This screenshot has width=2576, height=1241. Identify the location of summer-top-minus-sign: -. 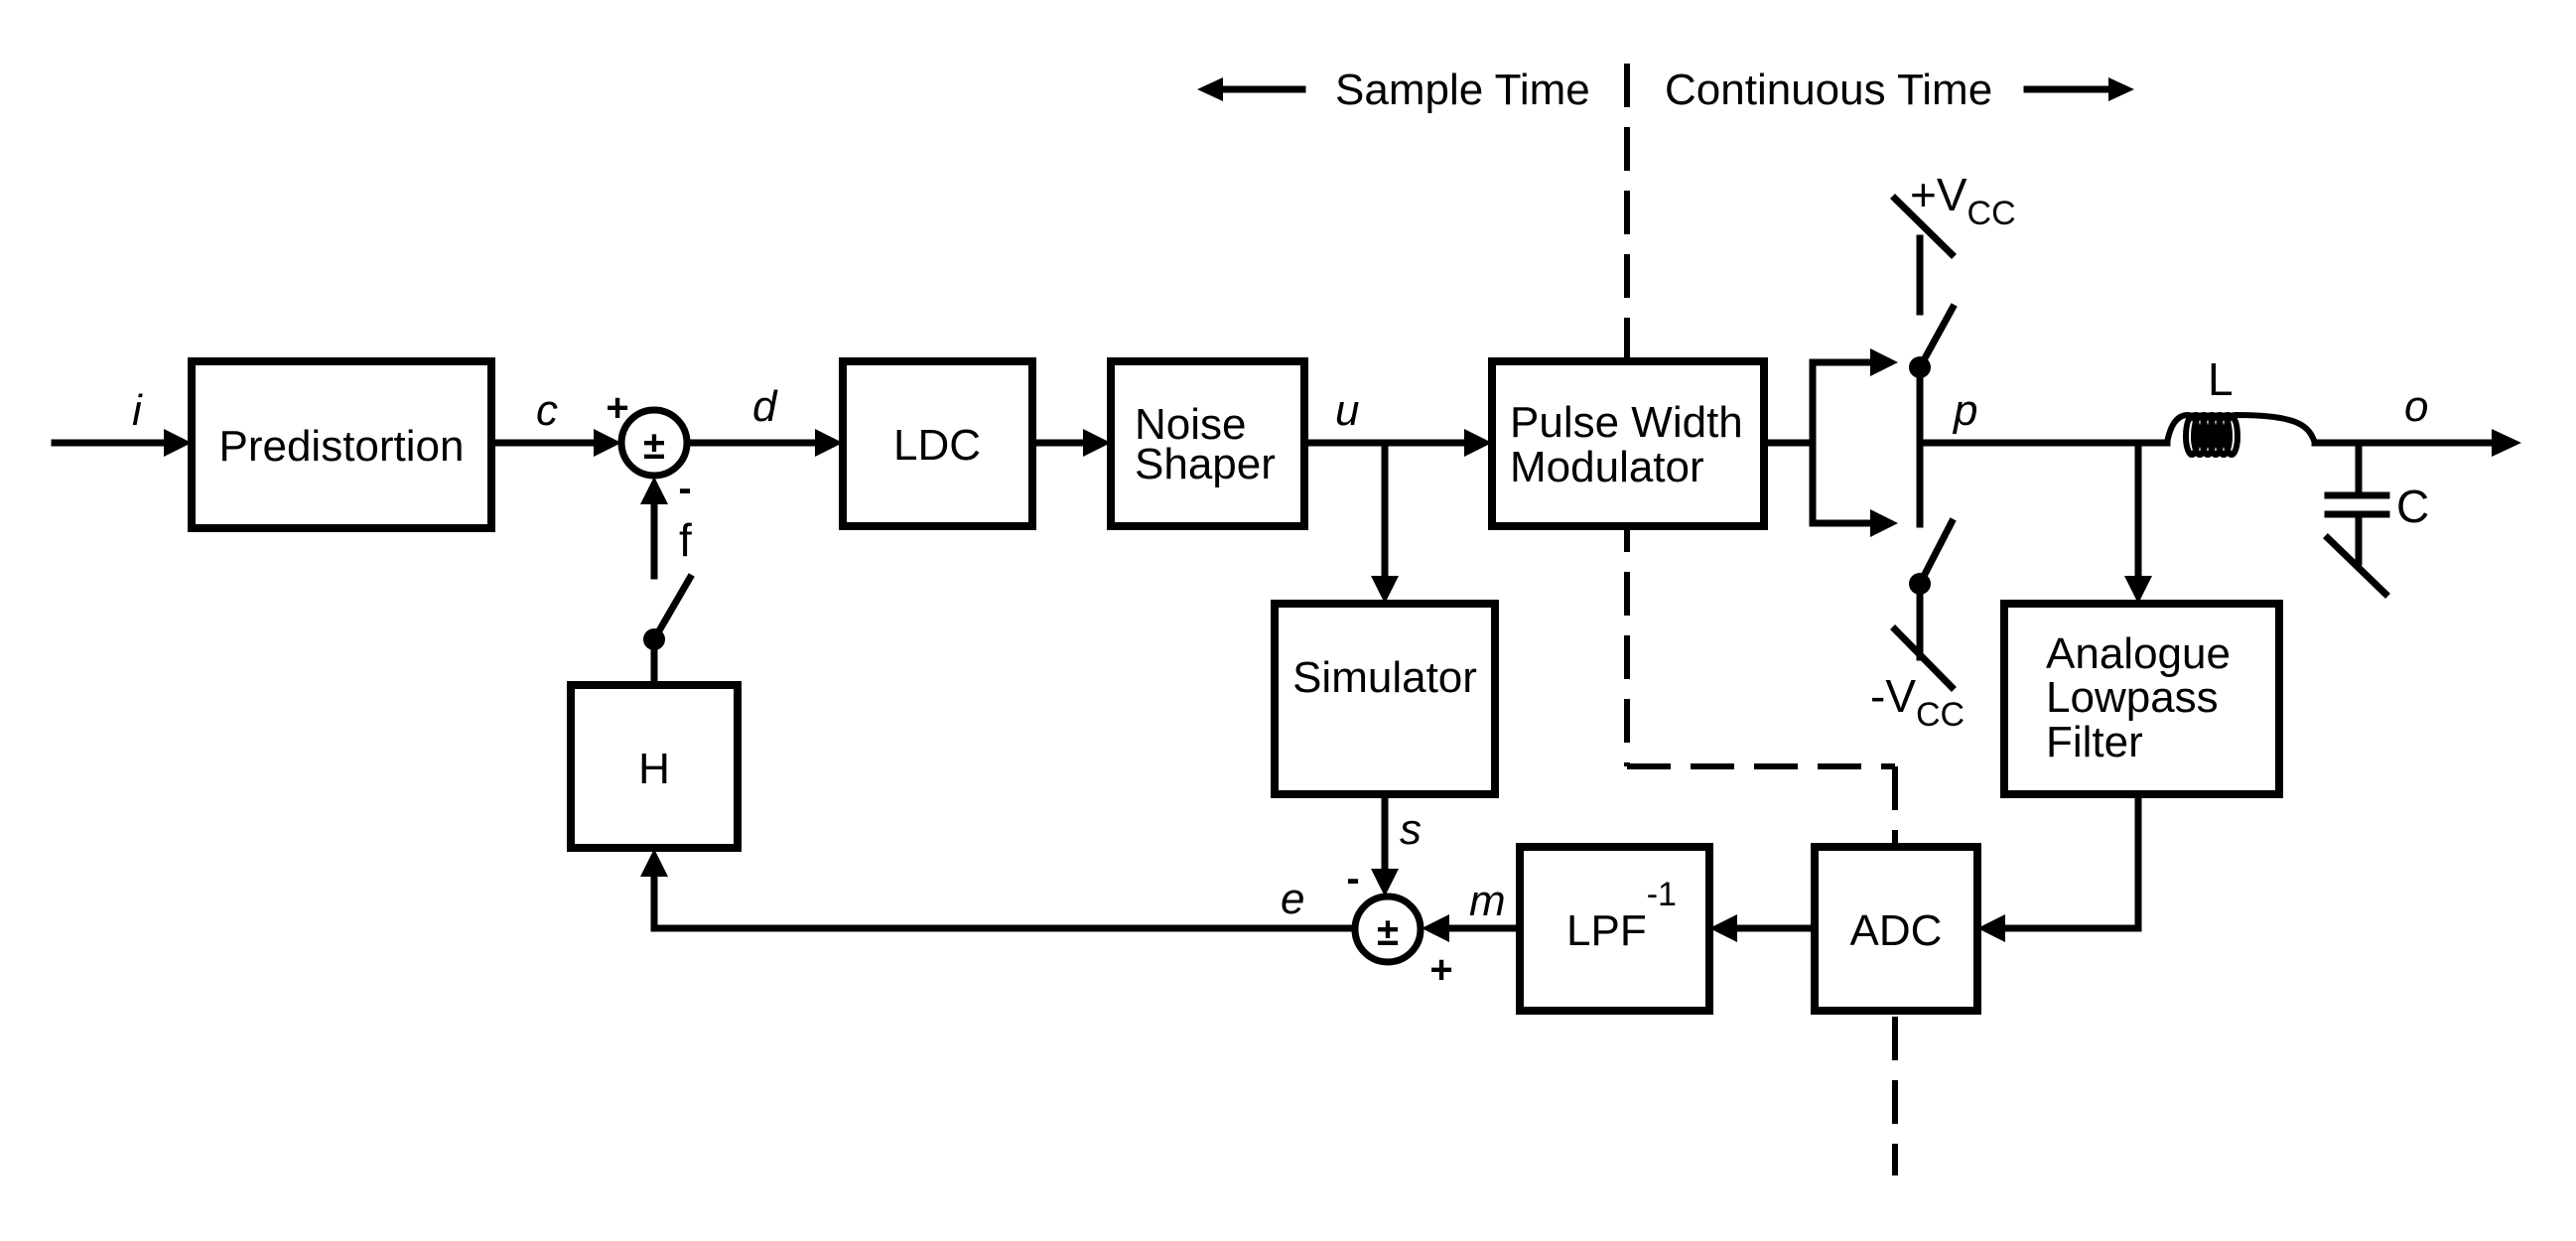
(684, 489).